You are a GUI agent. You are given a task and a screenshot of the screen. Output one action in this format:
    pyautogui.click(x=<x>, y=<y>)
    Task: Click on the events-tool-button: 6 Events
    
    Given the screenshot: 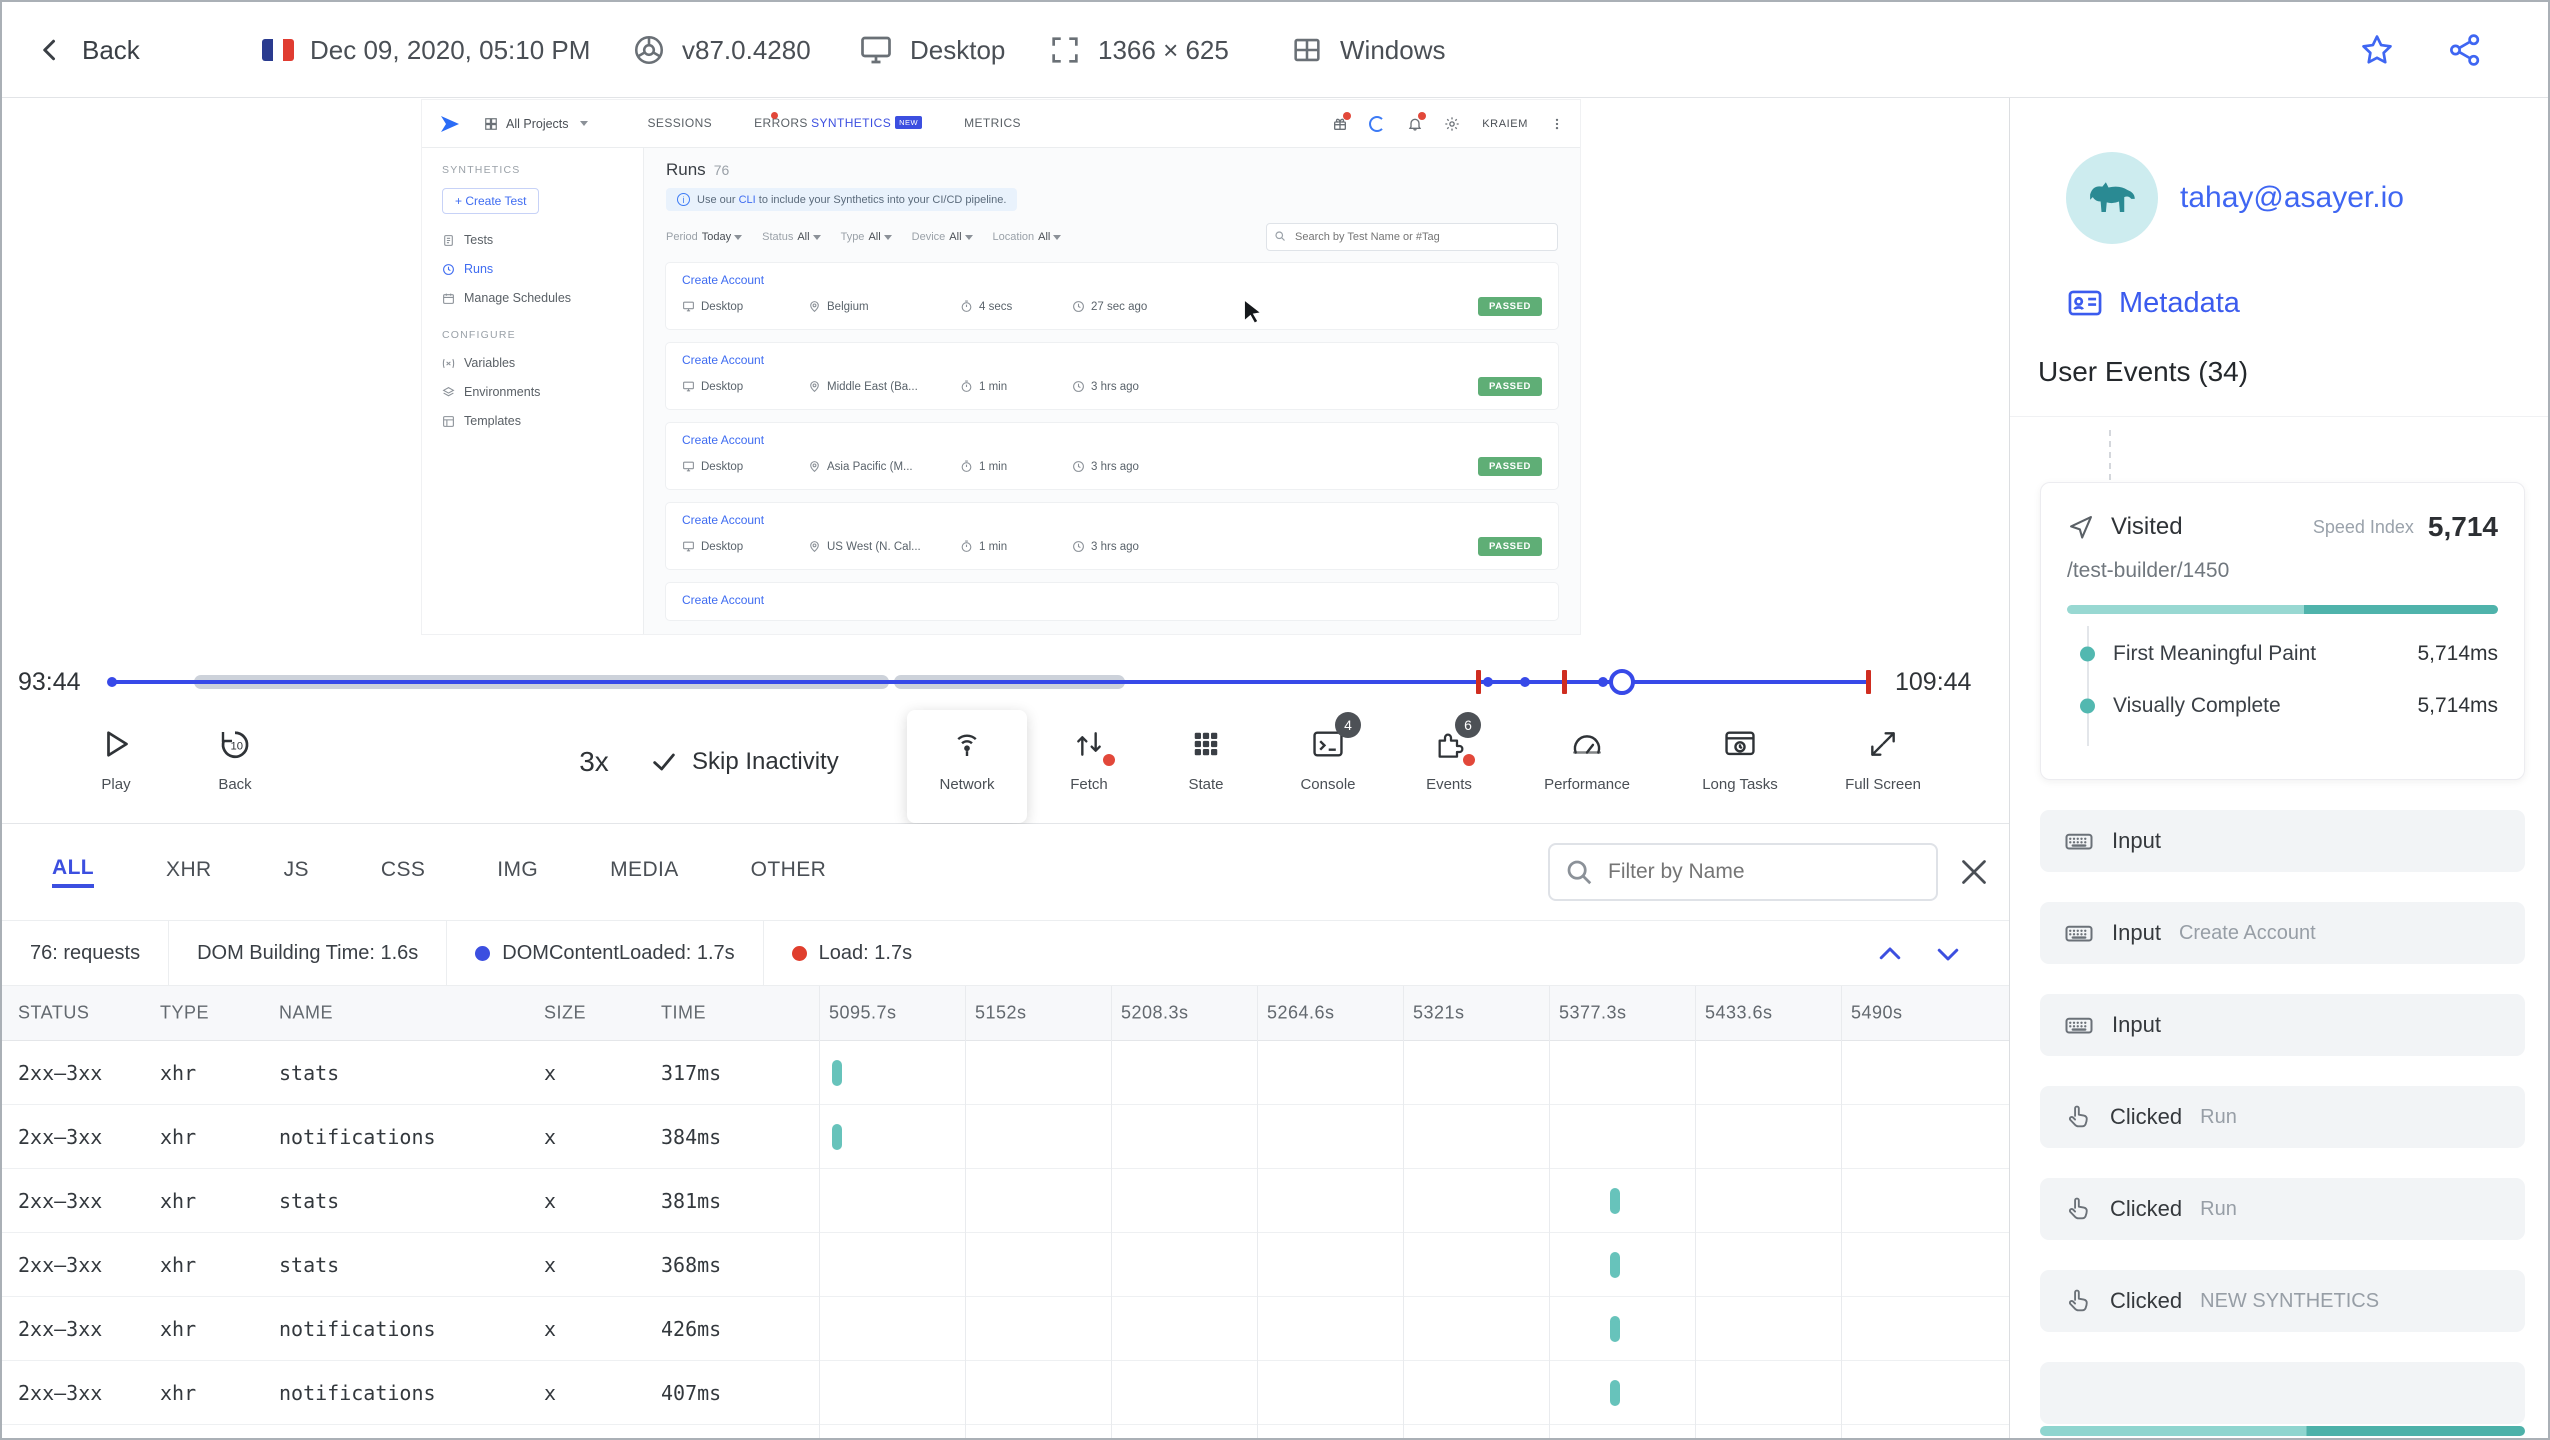 What is the action you would take?
    pyautogui.click(x=1449, y=752)
    